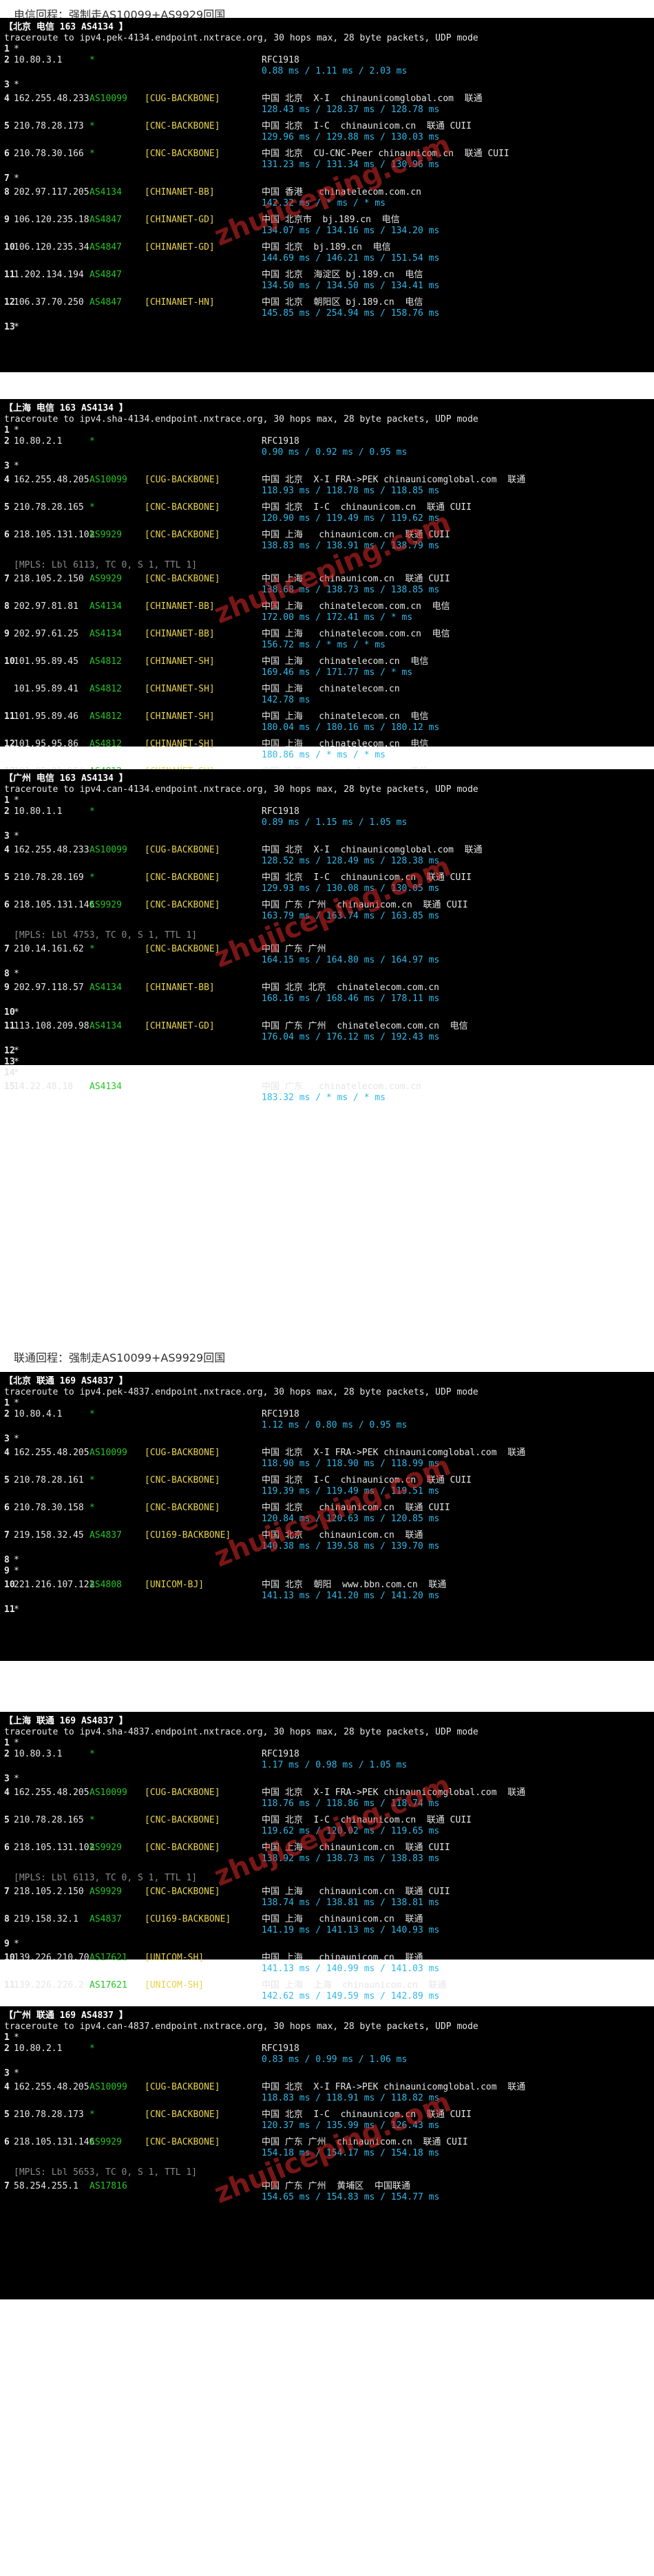 The image size is (654, 2576). What do you see at coordinates (7, 949) in the screenshot?
I see `hop-number: 7` at bounding box center [7, 949].